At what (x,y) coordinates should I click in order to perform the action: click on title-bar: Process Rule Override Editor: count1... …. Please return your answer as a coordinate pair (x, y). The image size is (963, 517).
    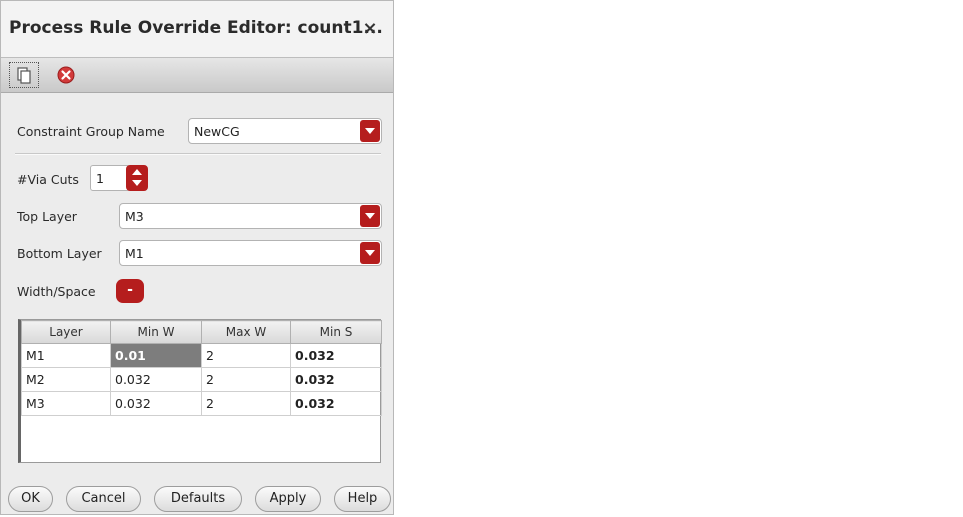
    Looking at the image, I should click on (197, 29).